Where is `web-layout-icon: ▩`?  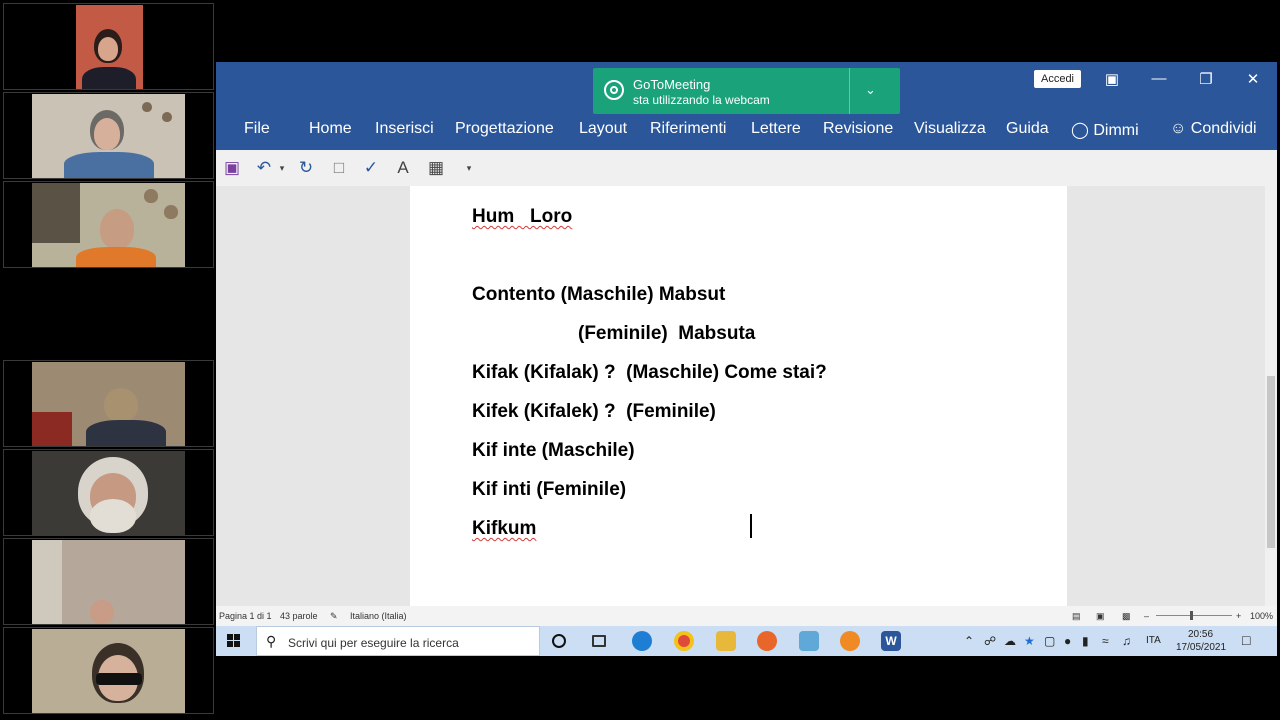 web-layout-icon: ▩ is located at coordinates (1126, 616).